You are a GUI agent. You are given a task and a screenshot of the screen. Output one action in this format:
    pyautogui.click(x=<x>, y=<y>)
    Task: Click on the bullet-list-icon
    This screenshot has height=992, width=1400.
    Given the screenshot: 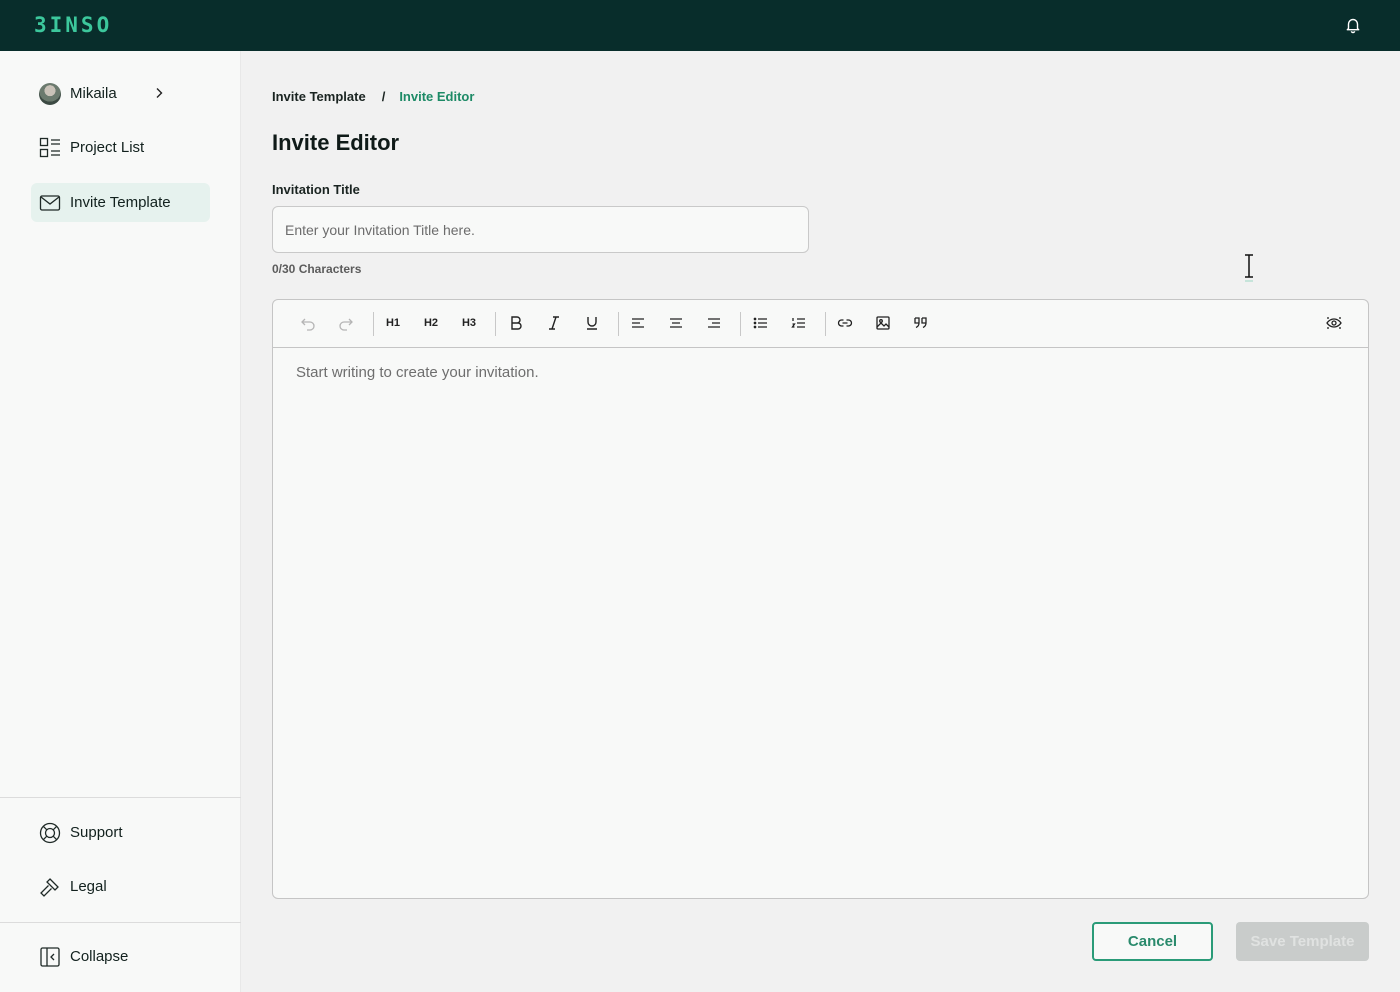 What is the action you would take?
    pyautogui.click(x=761, y=323)
    